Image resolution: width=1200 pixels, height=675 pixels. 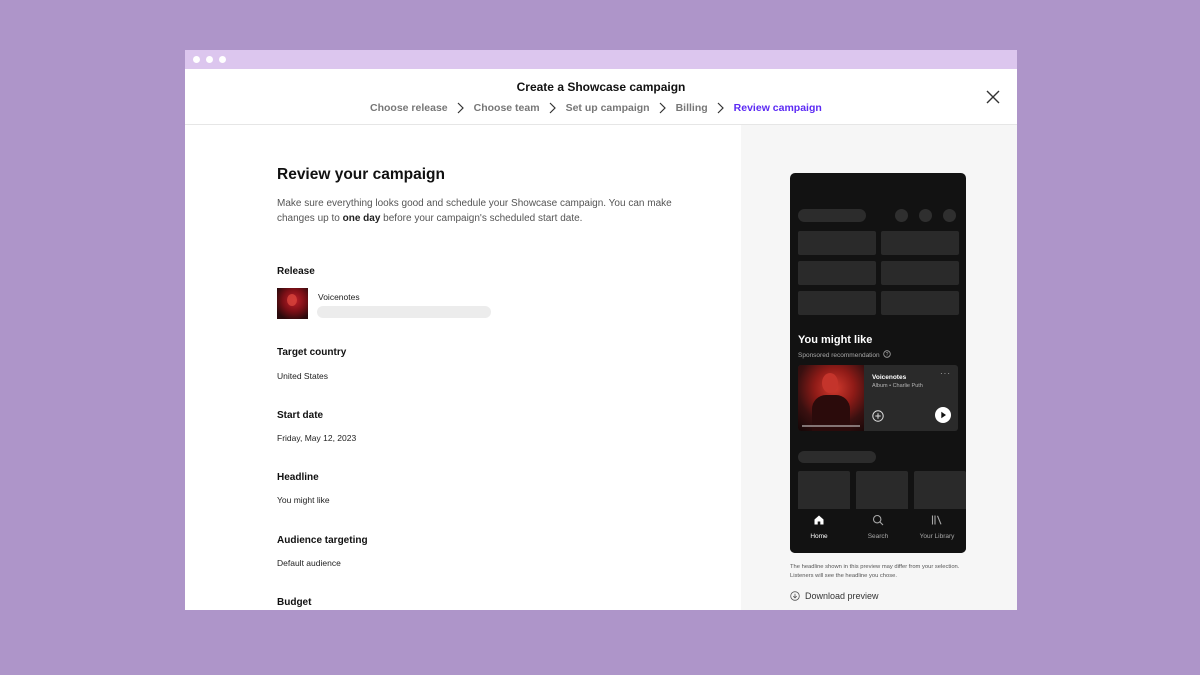 I want to click on start-date-label: Start date, so click(x=300, y=415).